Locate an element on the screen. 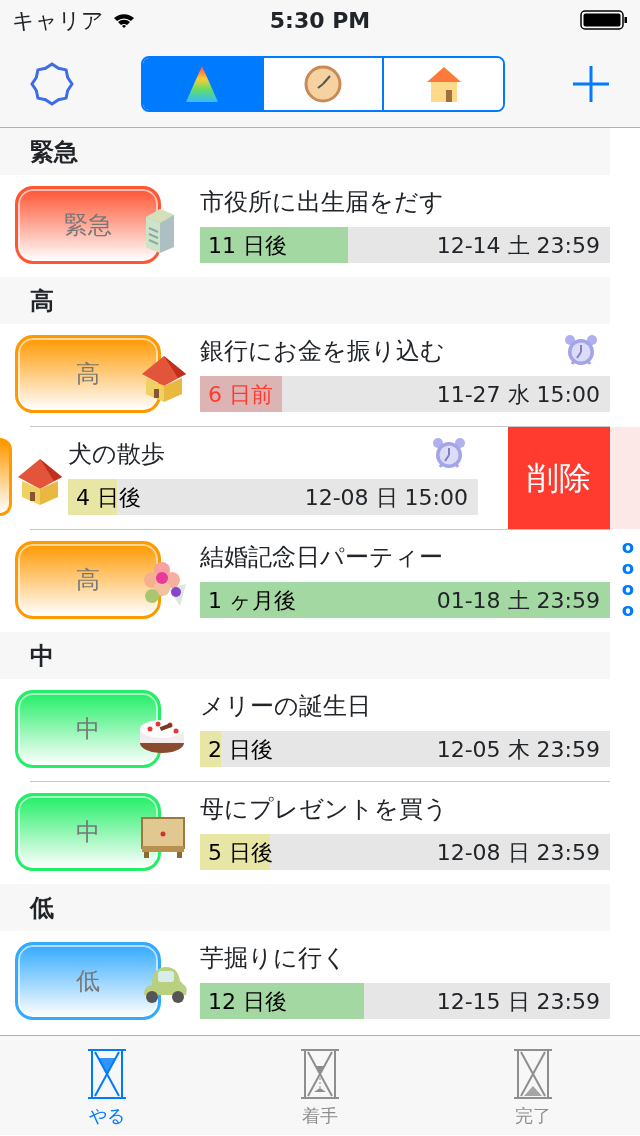  status-time: 5:30 PM is located at coordinates (320, 20).